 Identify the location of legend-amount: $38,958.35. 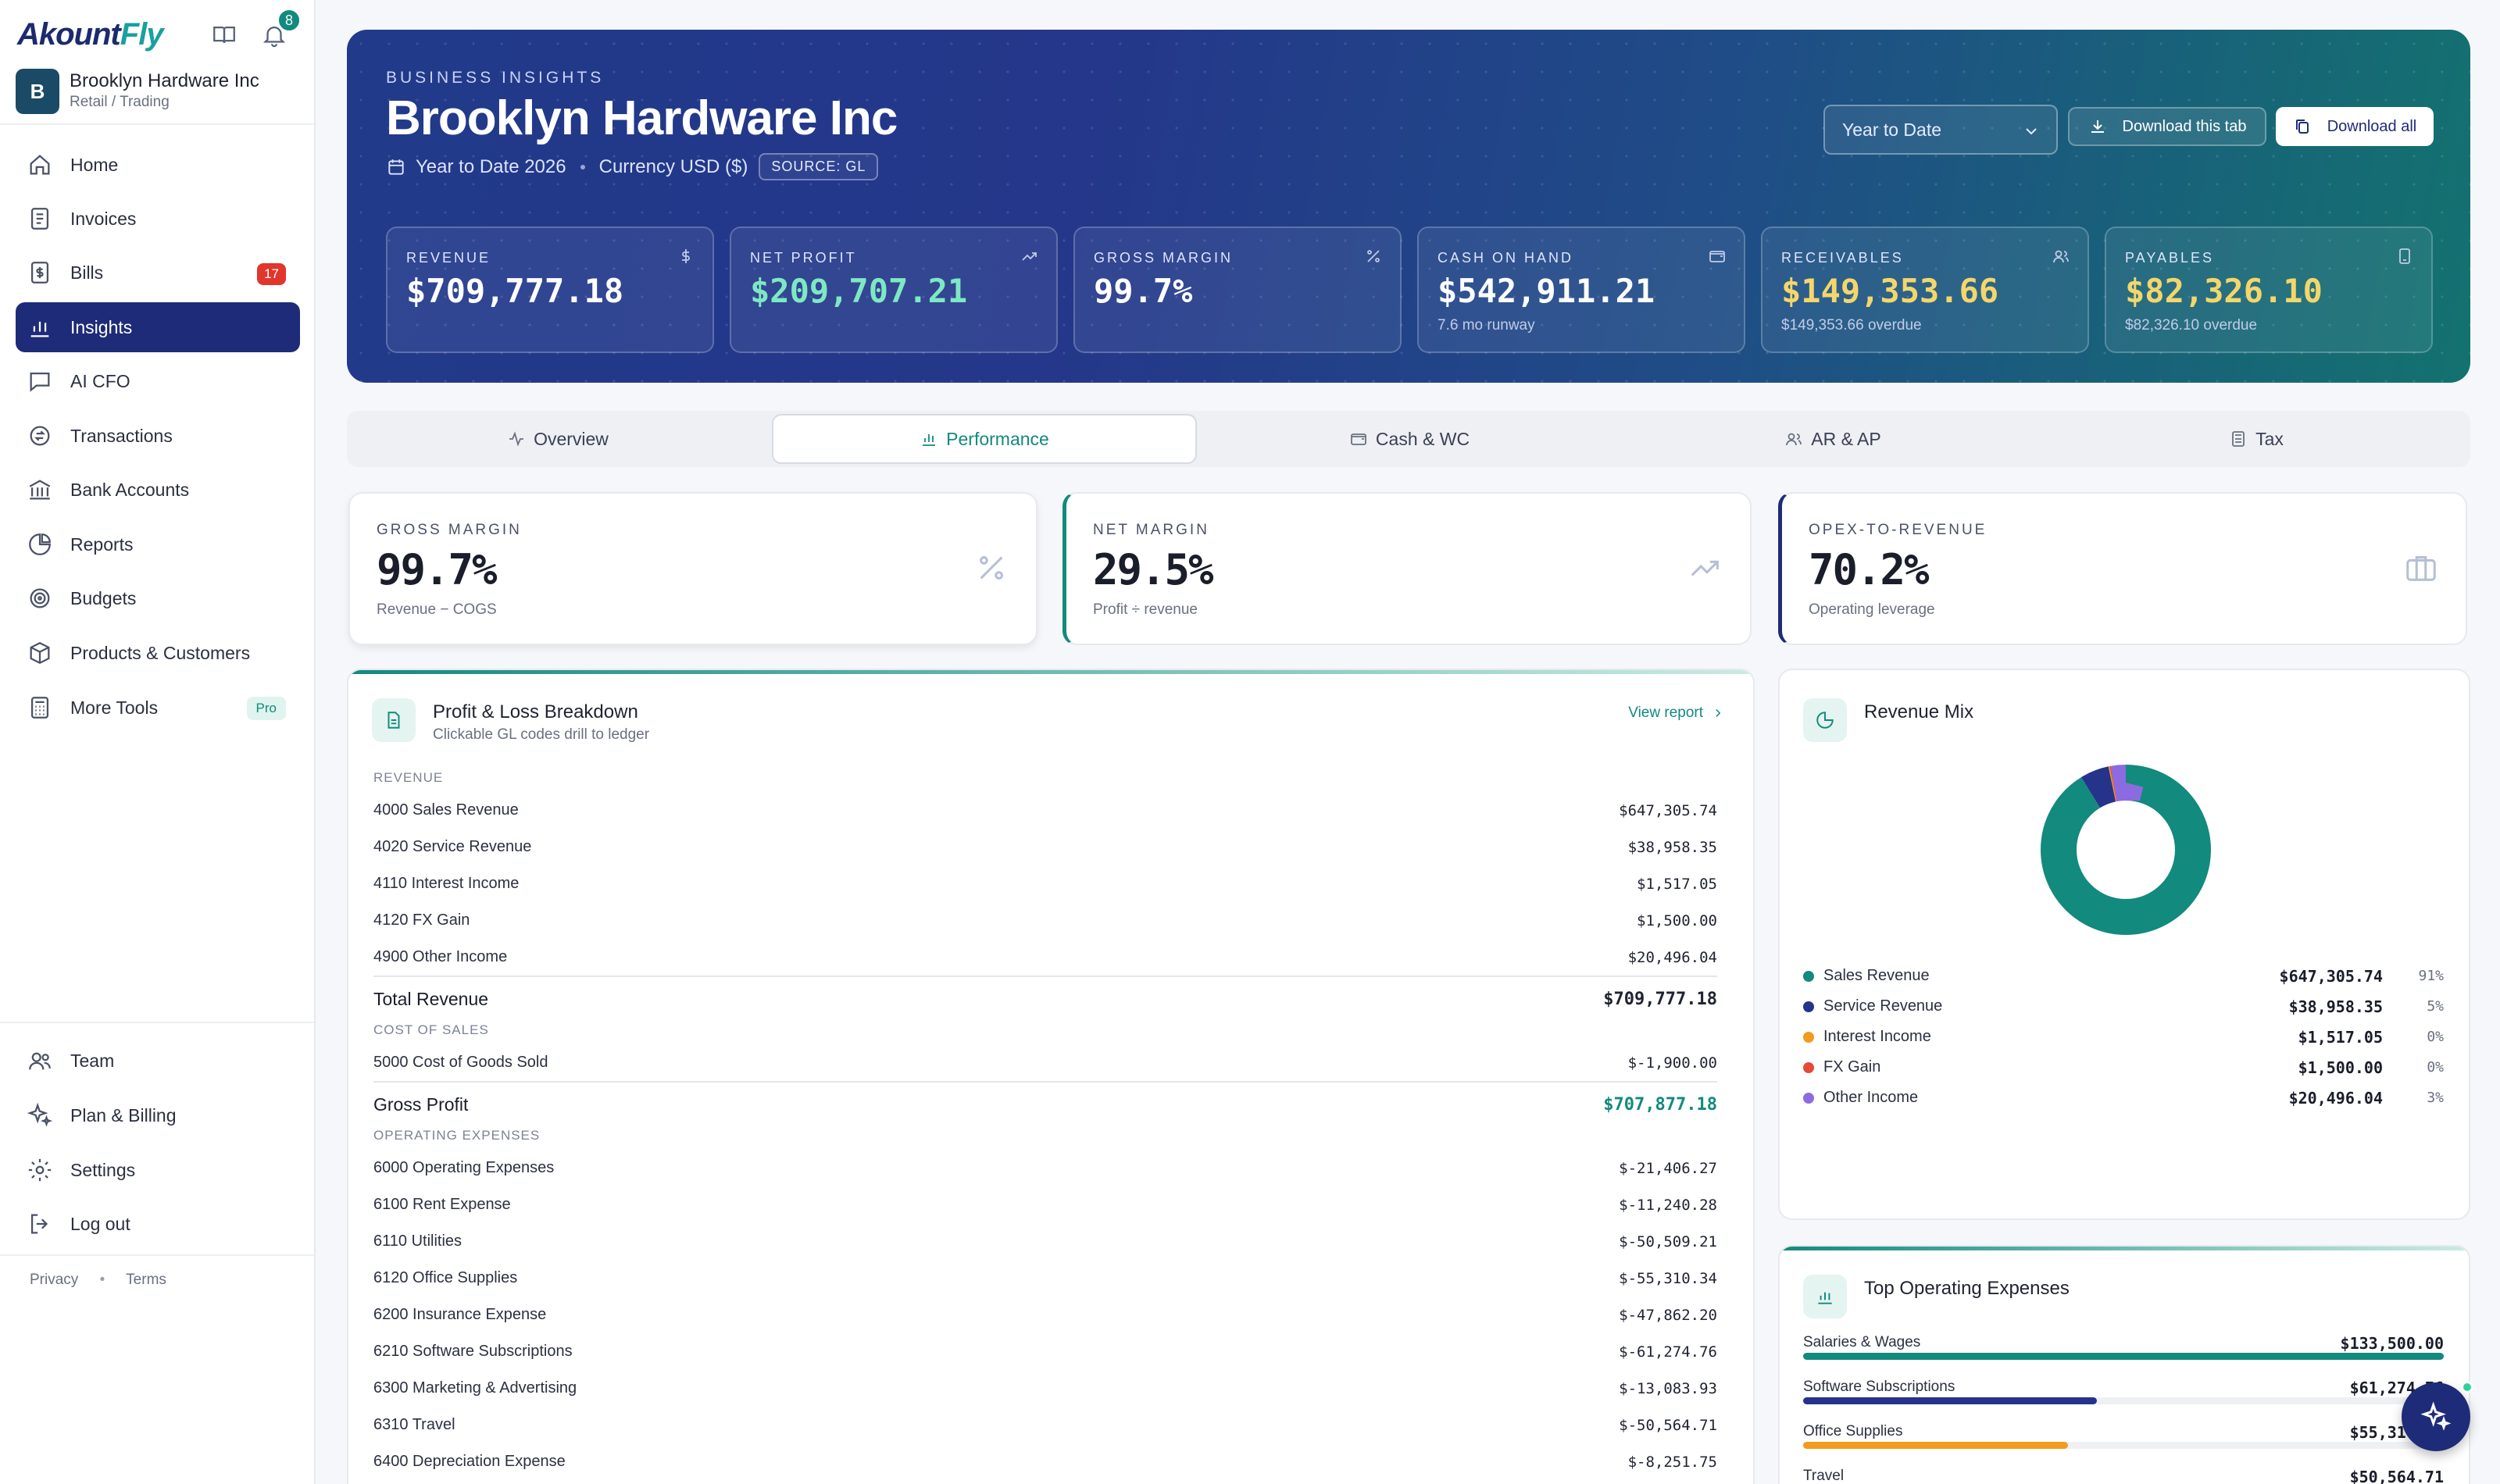
(2335, 1006).